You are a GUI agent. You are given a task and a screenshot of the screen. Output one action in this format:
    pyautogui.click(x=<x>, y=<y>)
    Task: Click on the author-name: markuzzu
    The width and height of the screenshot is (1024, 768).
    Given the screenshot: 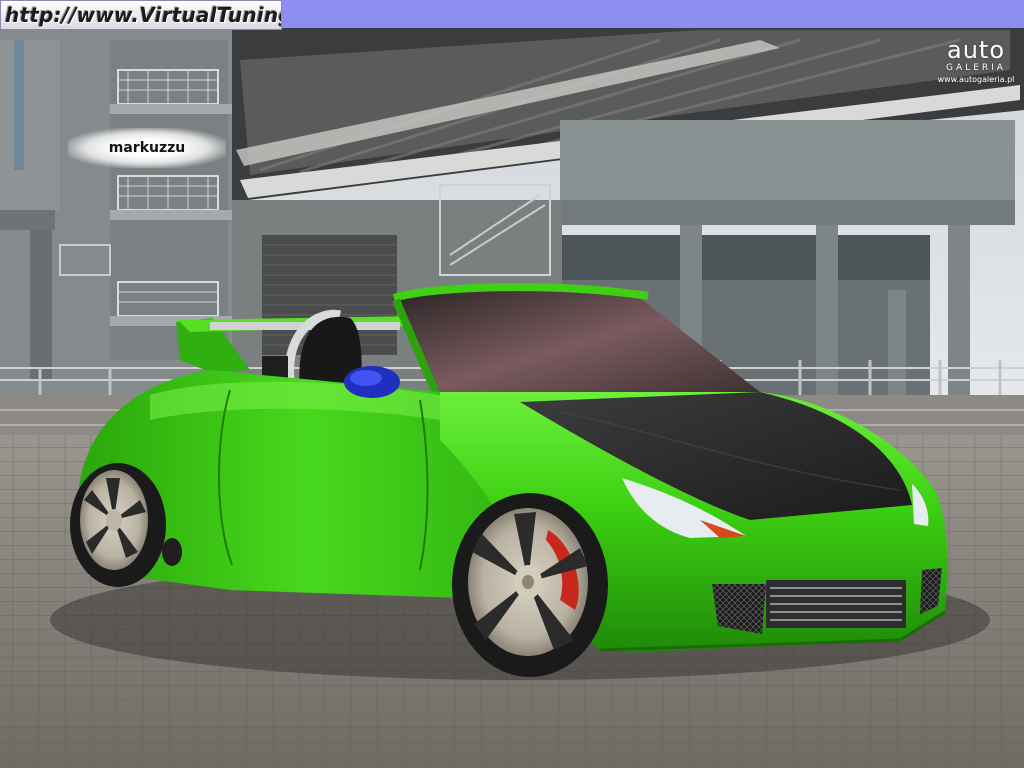 What is the action you would take?
    pyautogui.click(x=147, y=148)
    